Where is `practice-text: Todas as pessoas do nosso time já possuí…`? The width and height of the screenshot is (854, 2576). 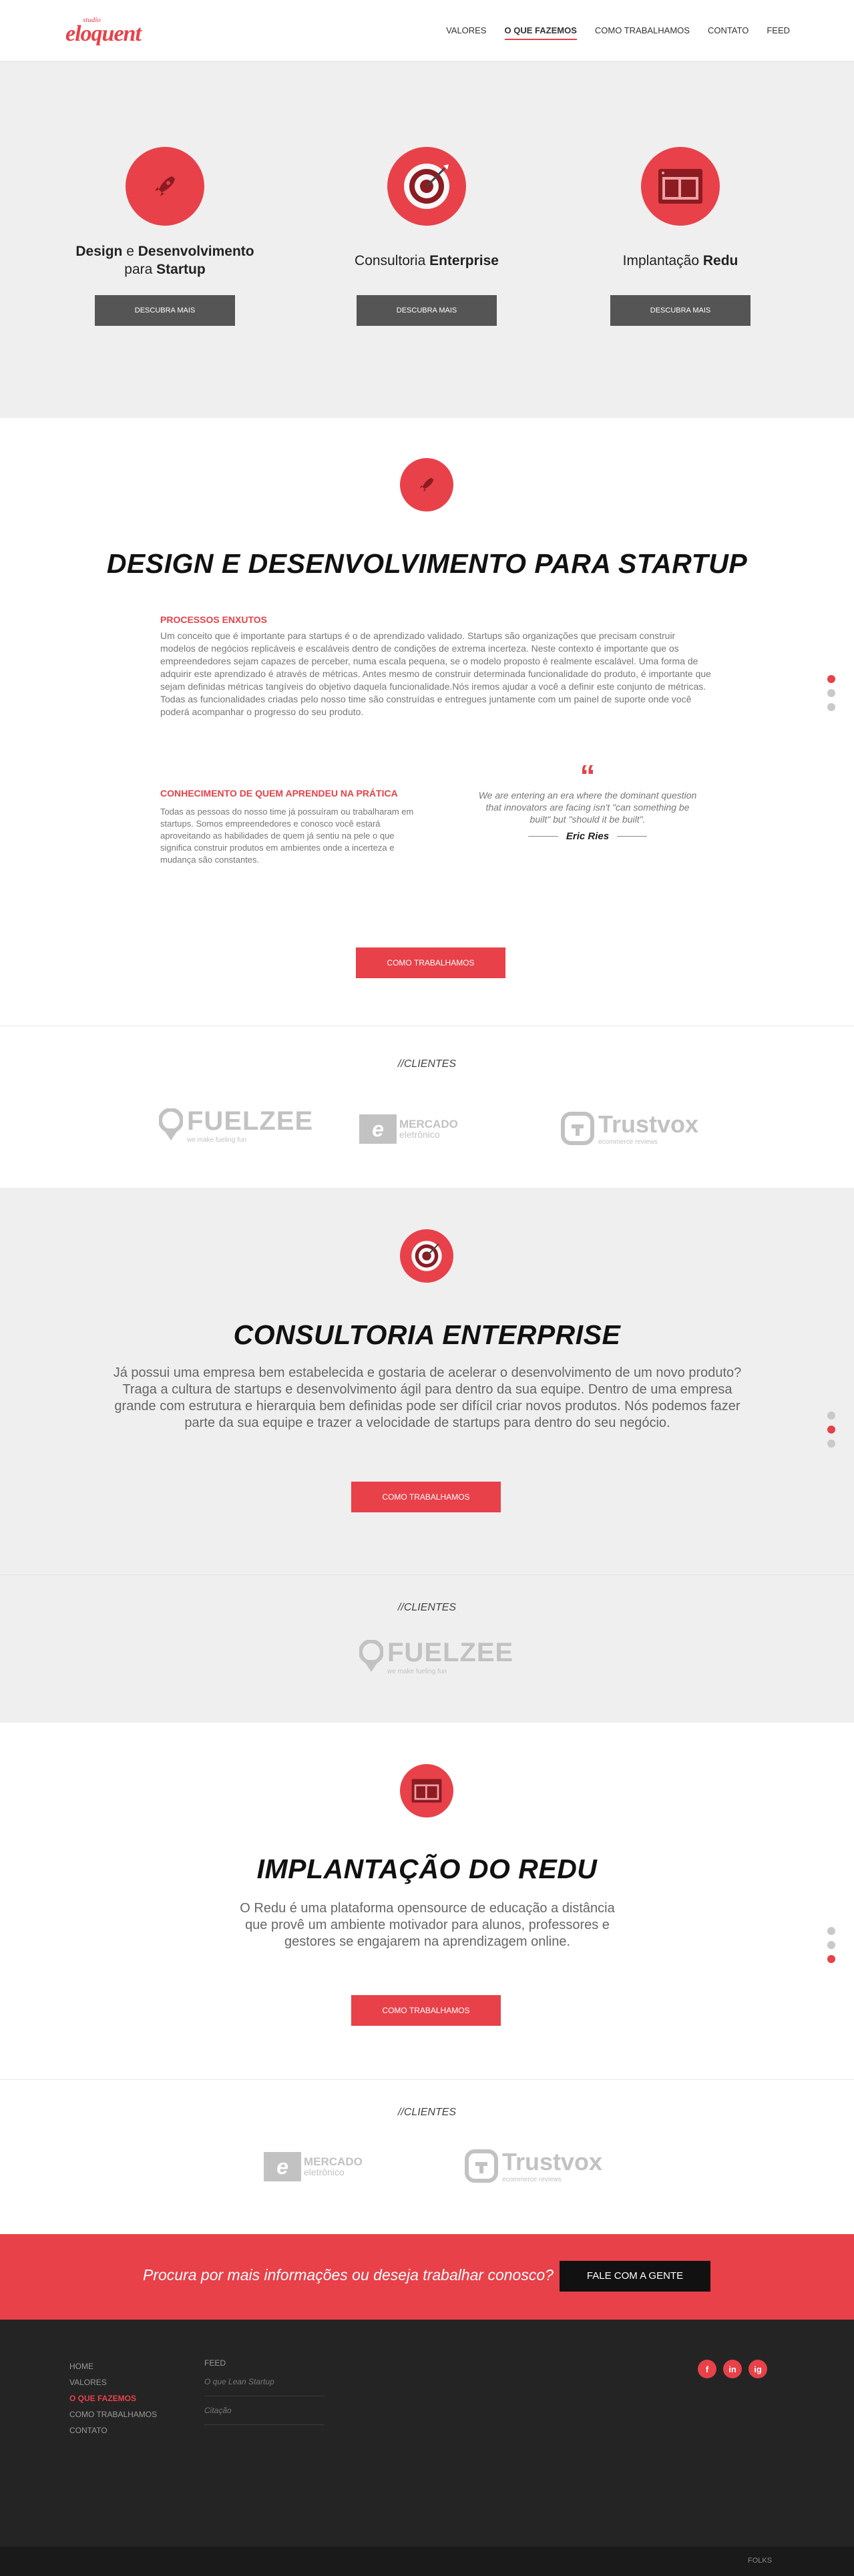
practice-text: Todas as pessoas do nosso time já possuí… is located at coordinates (287, 836).